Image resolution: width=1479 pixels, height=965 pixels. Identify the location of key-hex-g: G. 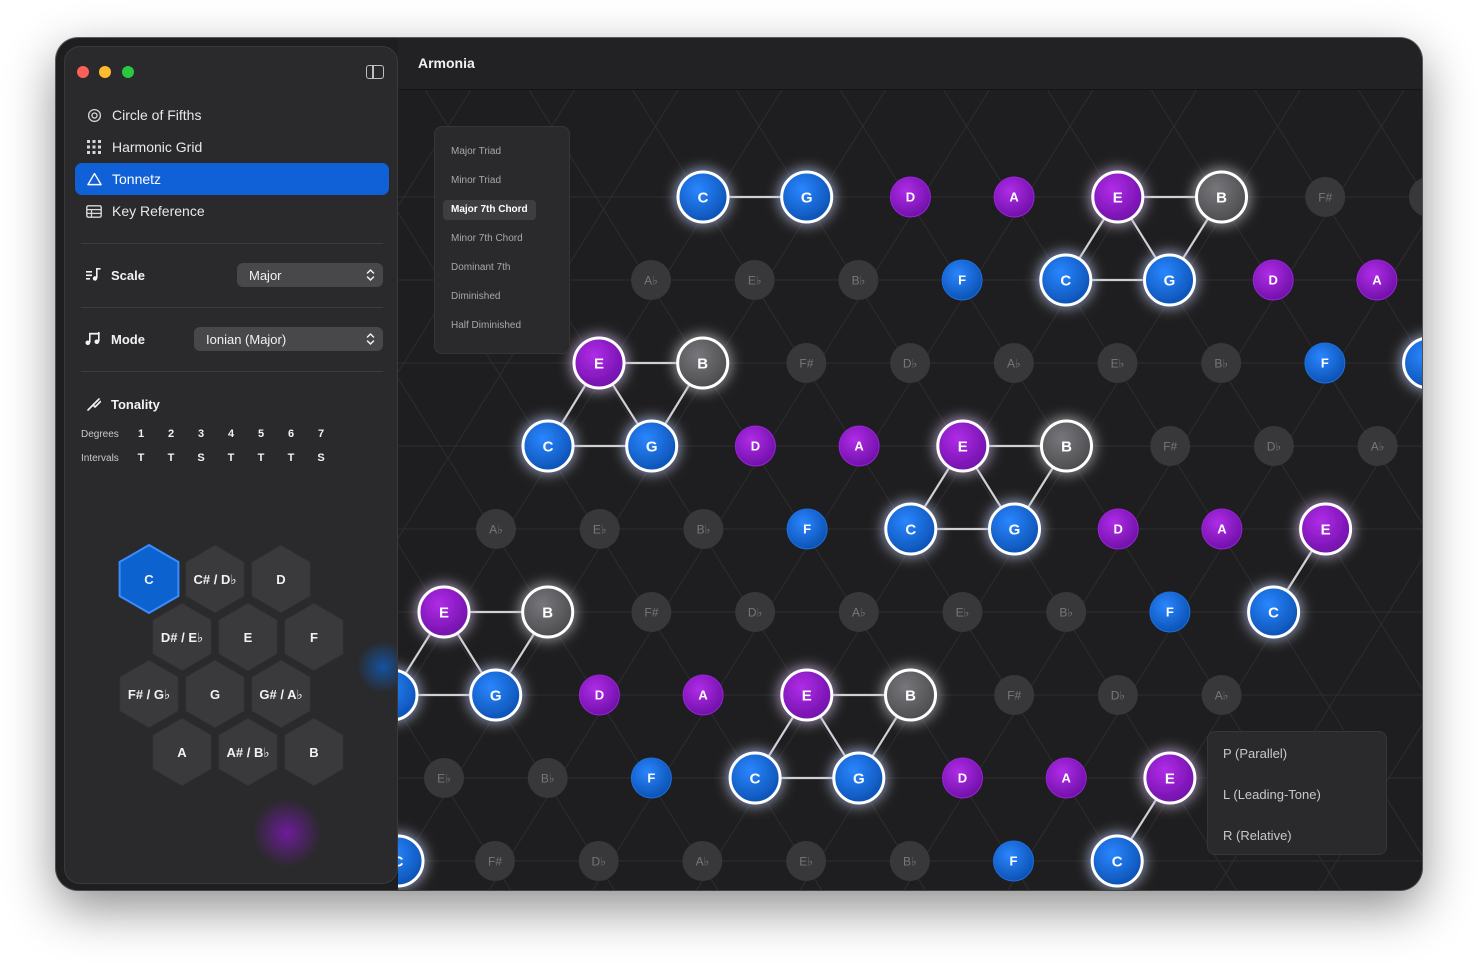
(215, 694).